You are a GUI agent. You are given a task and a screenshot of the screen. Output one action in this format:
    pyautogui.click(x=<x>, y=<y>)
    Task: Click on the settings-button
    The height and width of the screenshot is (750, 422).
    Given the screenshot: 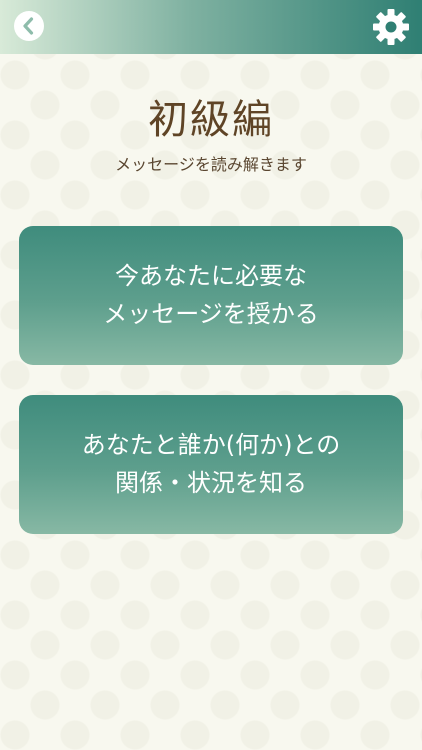 What is the action you would take?
    pyautogui.click(x=391, y=27)
    